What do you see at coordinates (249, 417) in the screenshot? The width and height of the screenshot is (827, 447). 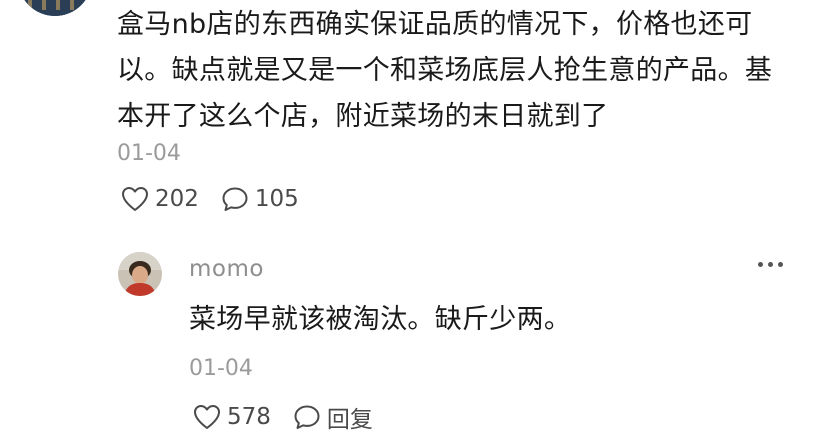 I see `reply-like-count: 578` at bounding box center [249, 417].